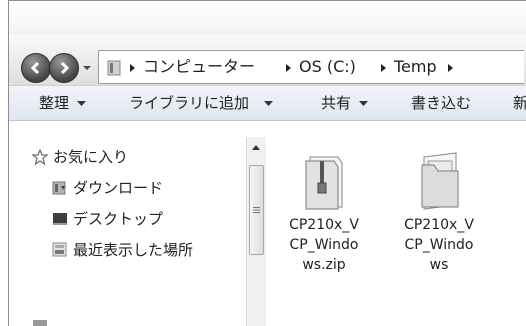  What do you see at coordinates (519, 103) in the screenshot?
I see `new-folder-button: 新` at bounding box center [519, 103].